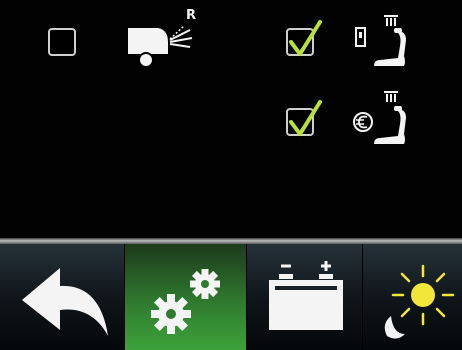  I want to click on seat-heat-eco-checkbox, so click(304, 118).